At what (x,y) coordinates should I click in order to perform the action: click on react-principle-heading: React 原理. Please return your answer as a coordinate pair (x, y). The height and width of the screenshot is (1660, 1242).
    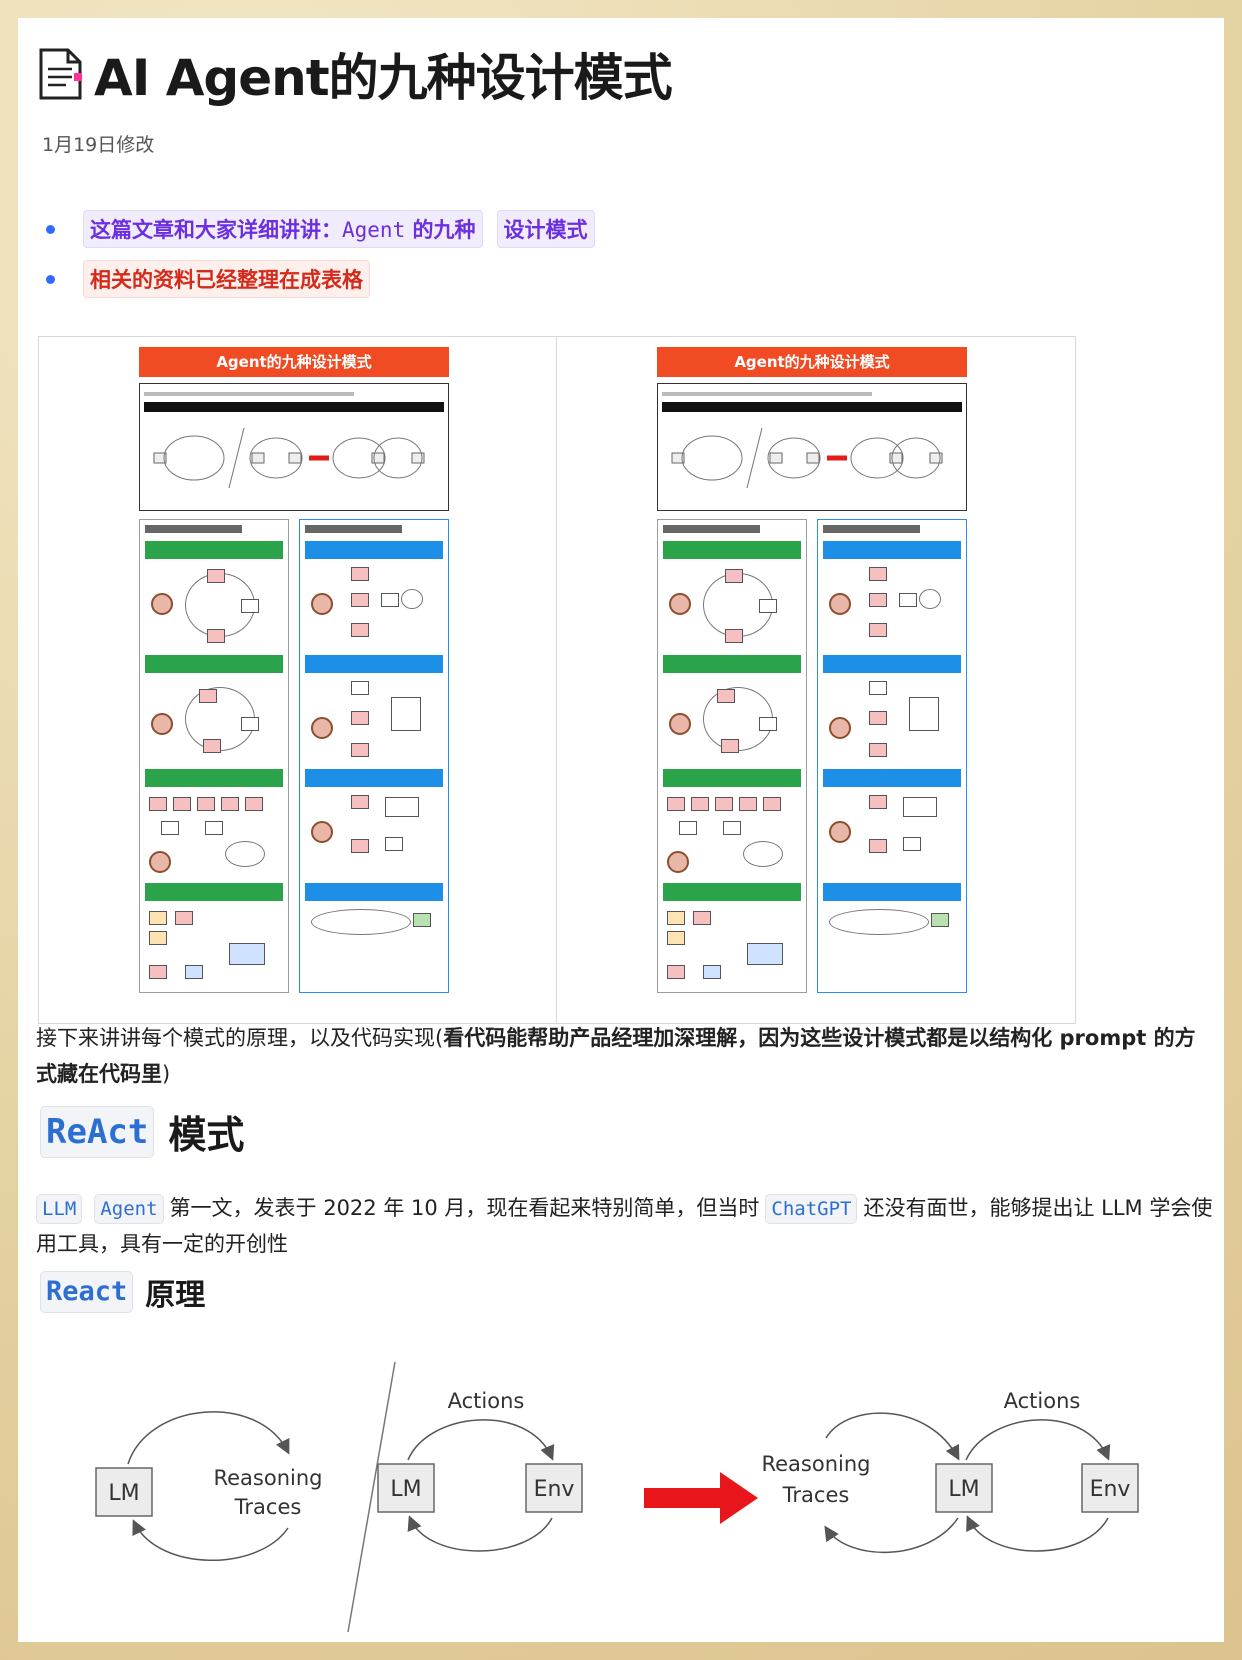
    Looking at the image, I should click on (122, 1292).